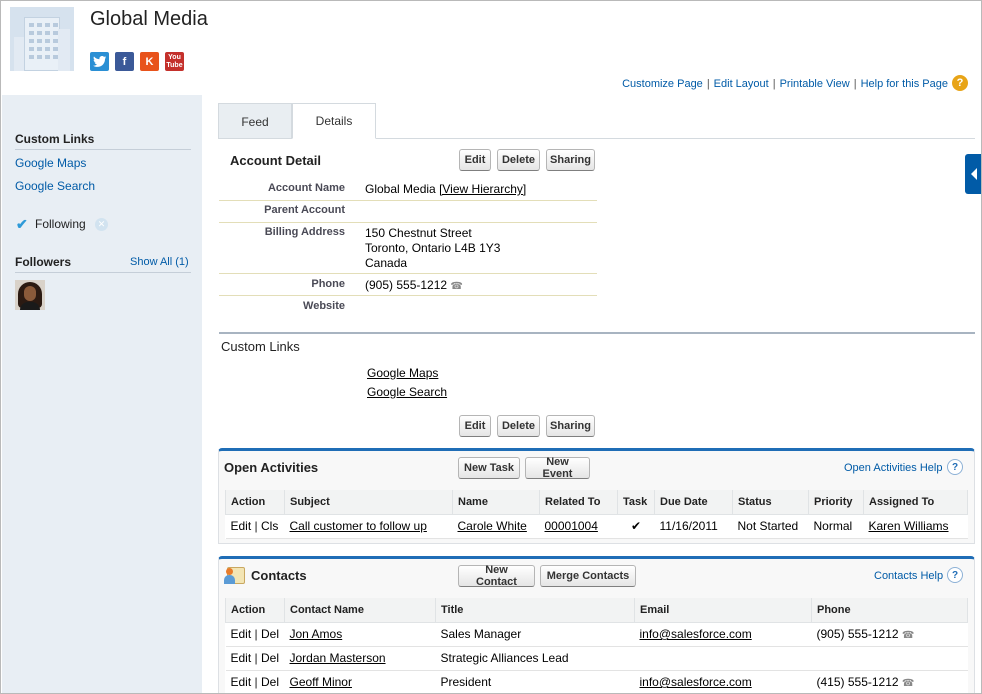 This screenshot has height=694, width=982. Describe the element at coordinates (124, 61) in the screenshot. I see `facebook-icon: f` at that location.